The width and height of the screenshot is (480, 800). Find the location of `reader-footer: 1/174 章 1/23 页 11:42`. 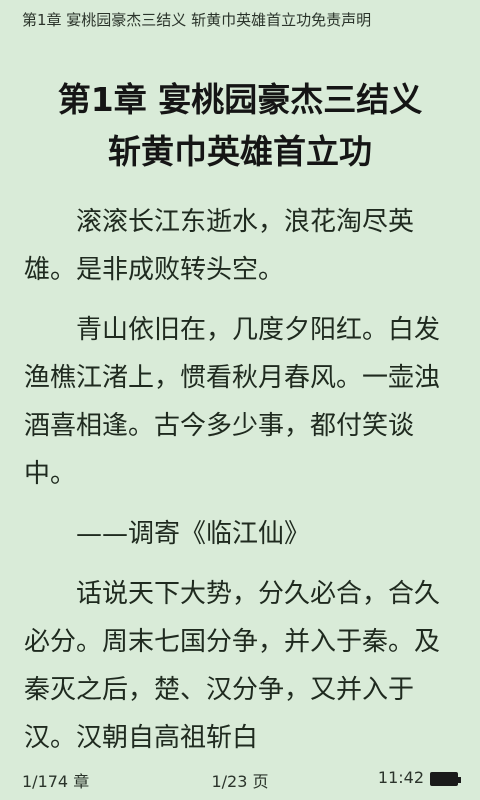

reader-footer: 1/174 章 1/23 页 11:42 is located at coordinates (240, 781).